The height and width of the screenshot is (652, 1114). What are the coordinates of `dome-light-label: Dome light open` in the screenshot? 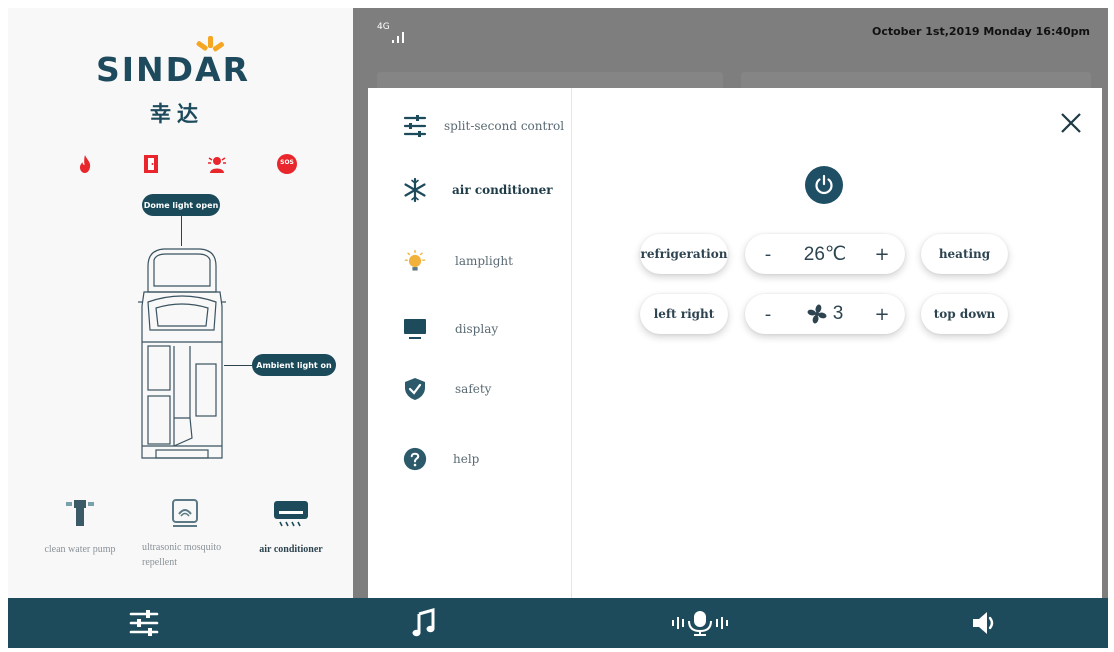 It's located at (181, 205).